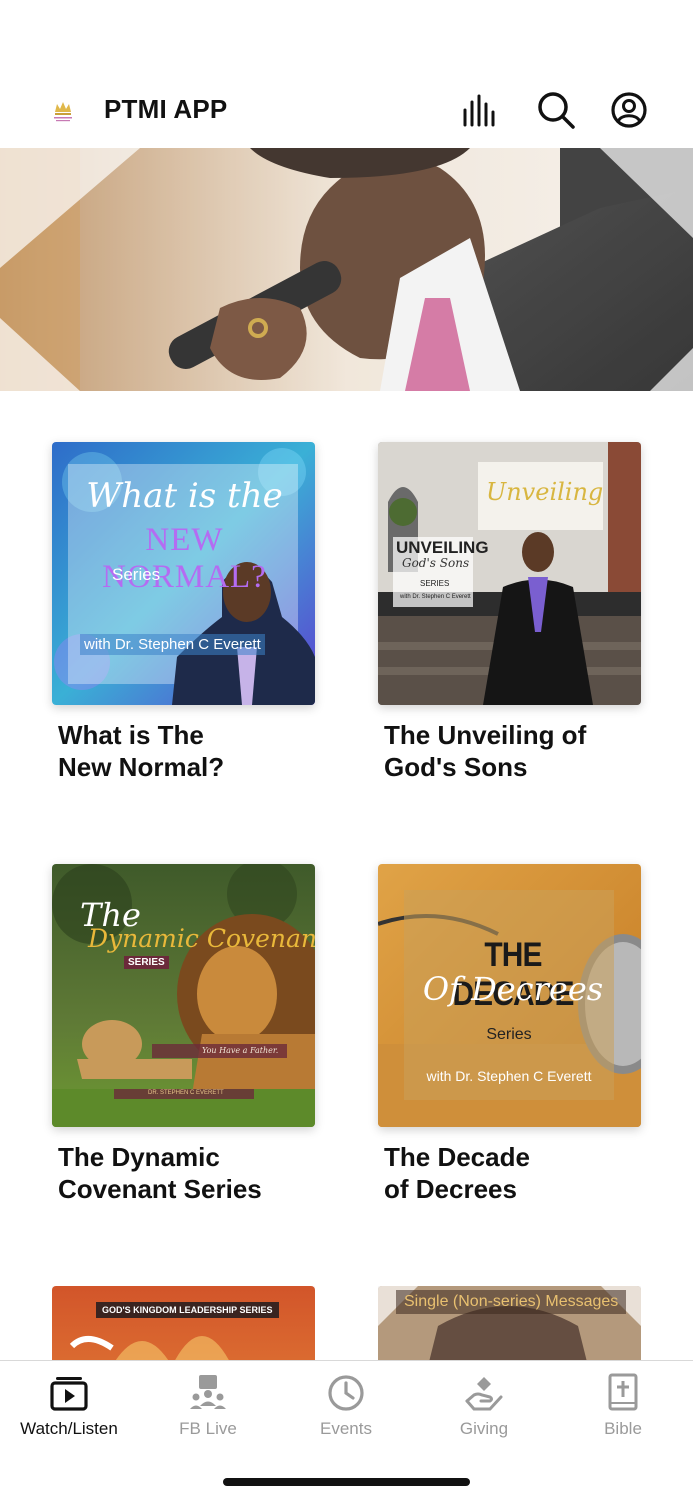 The width and height of the screenshot is (693, 1501). I want to click on tab-events: Events, so click(346, 1406).